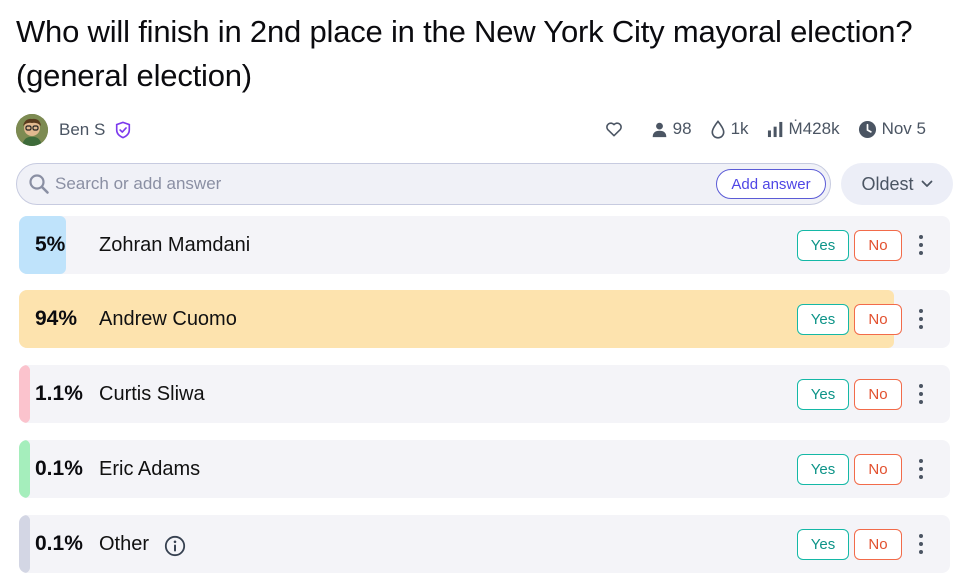 This screenshot has width=970, height=584. Describe the element at coordinates (82, 130) in the screenshot. I see `author-name: Ben S` at that location.